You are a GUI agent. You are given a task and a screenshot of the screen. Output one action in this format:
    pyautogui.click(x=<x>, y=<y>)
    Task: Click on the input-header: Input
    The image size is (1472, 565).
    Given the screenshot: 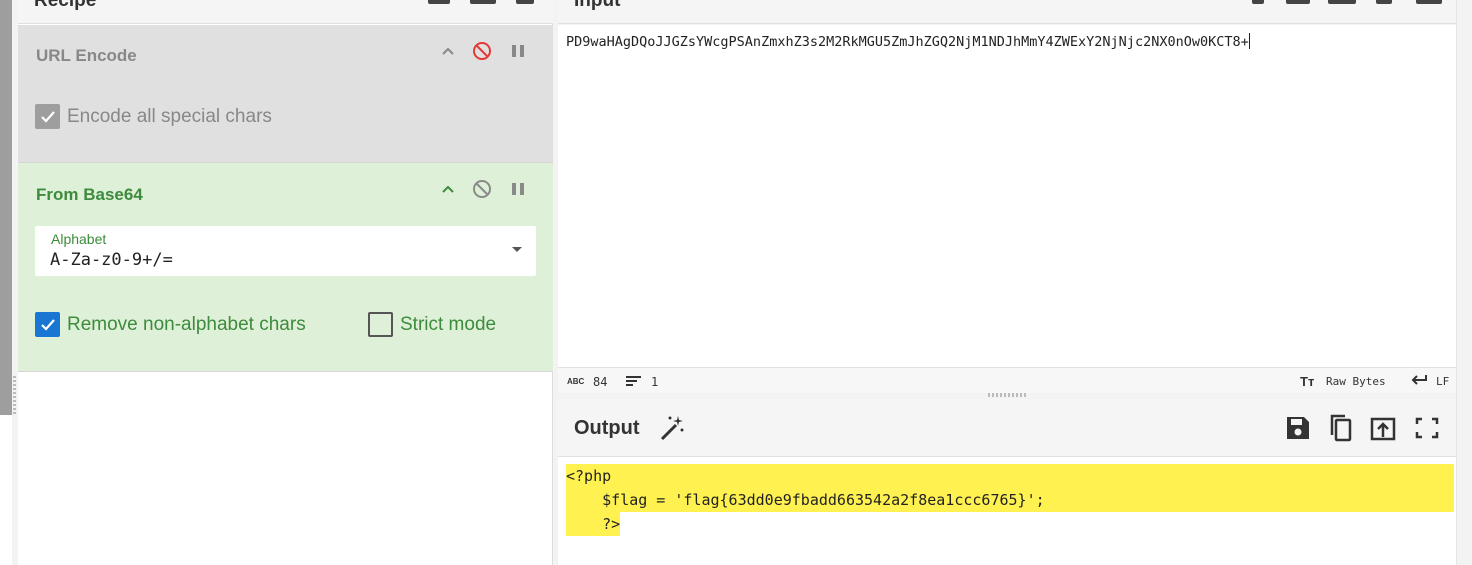 What is the action you would take?
    pyautogui.click(x=1007, y=12)
    